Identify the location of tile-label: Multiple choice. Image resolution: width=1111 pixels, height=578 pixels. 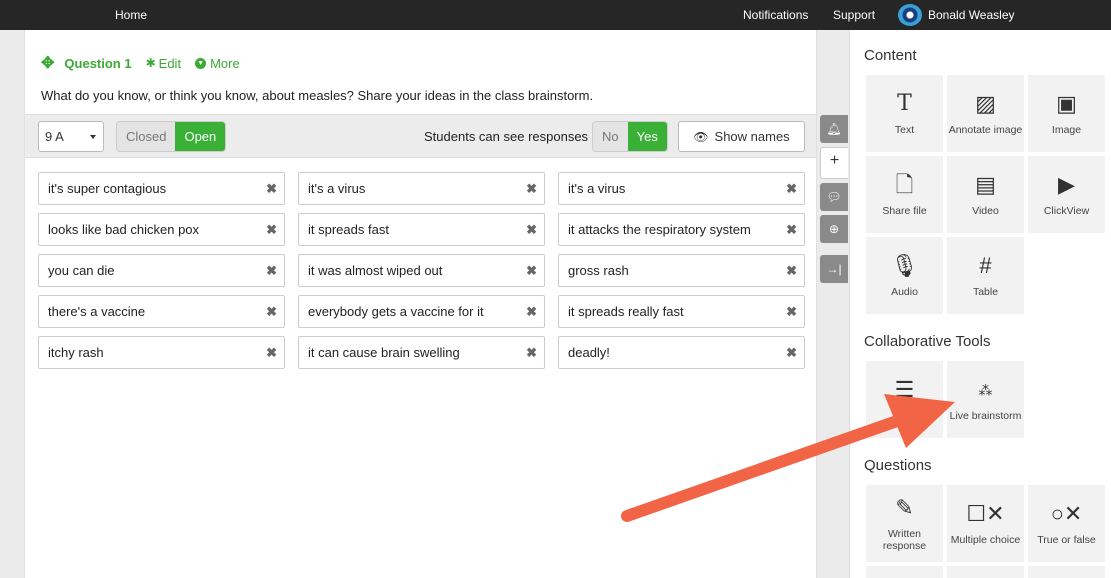
(985, 539).